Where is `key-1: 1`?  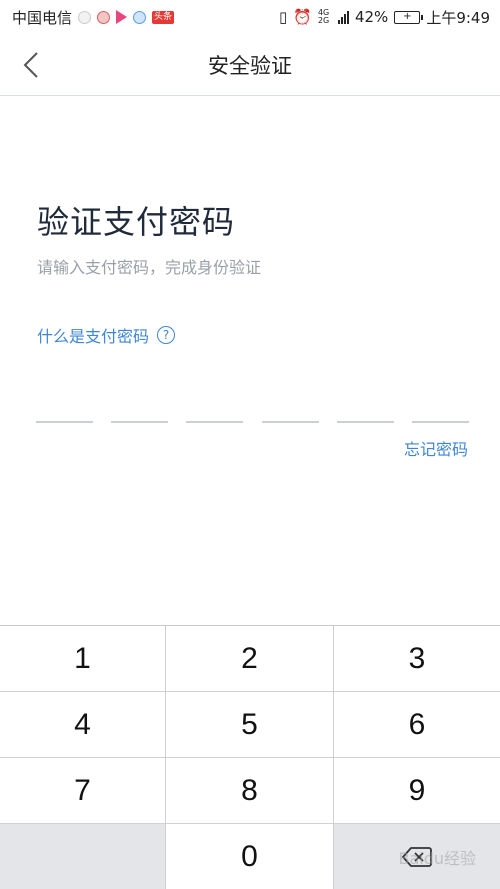 key-1: 1 is located at coordinates (83, 659).